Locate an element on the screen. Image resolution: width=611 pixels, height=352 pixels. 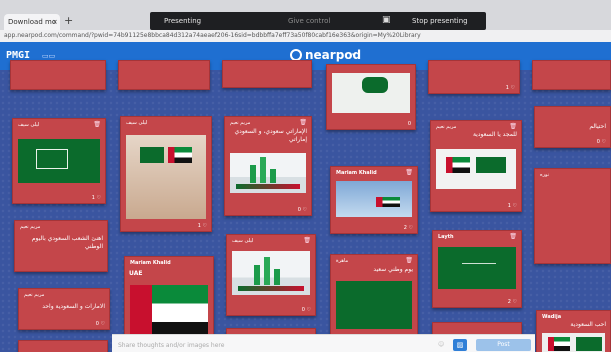
tab-title: Download mo is located at coordinates (32, 22).